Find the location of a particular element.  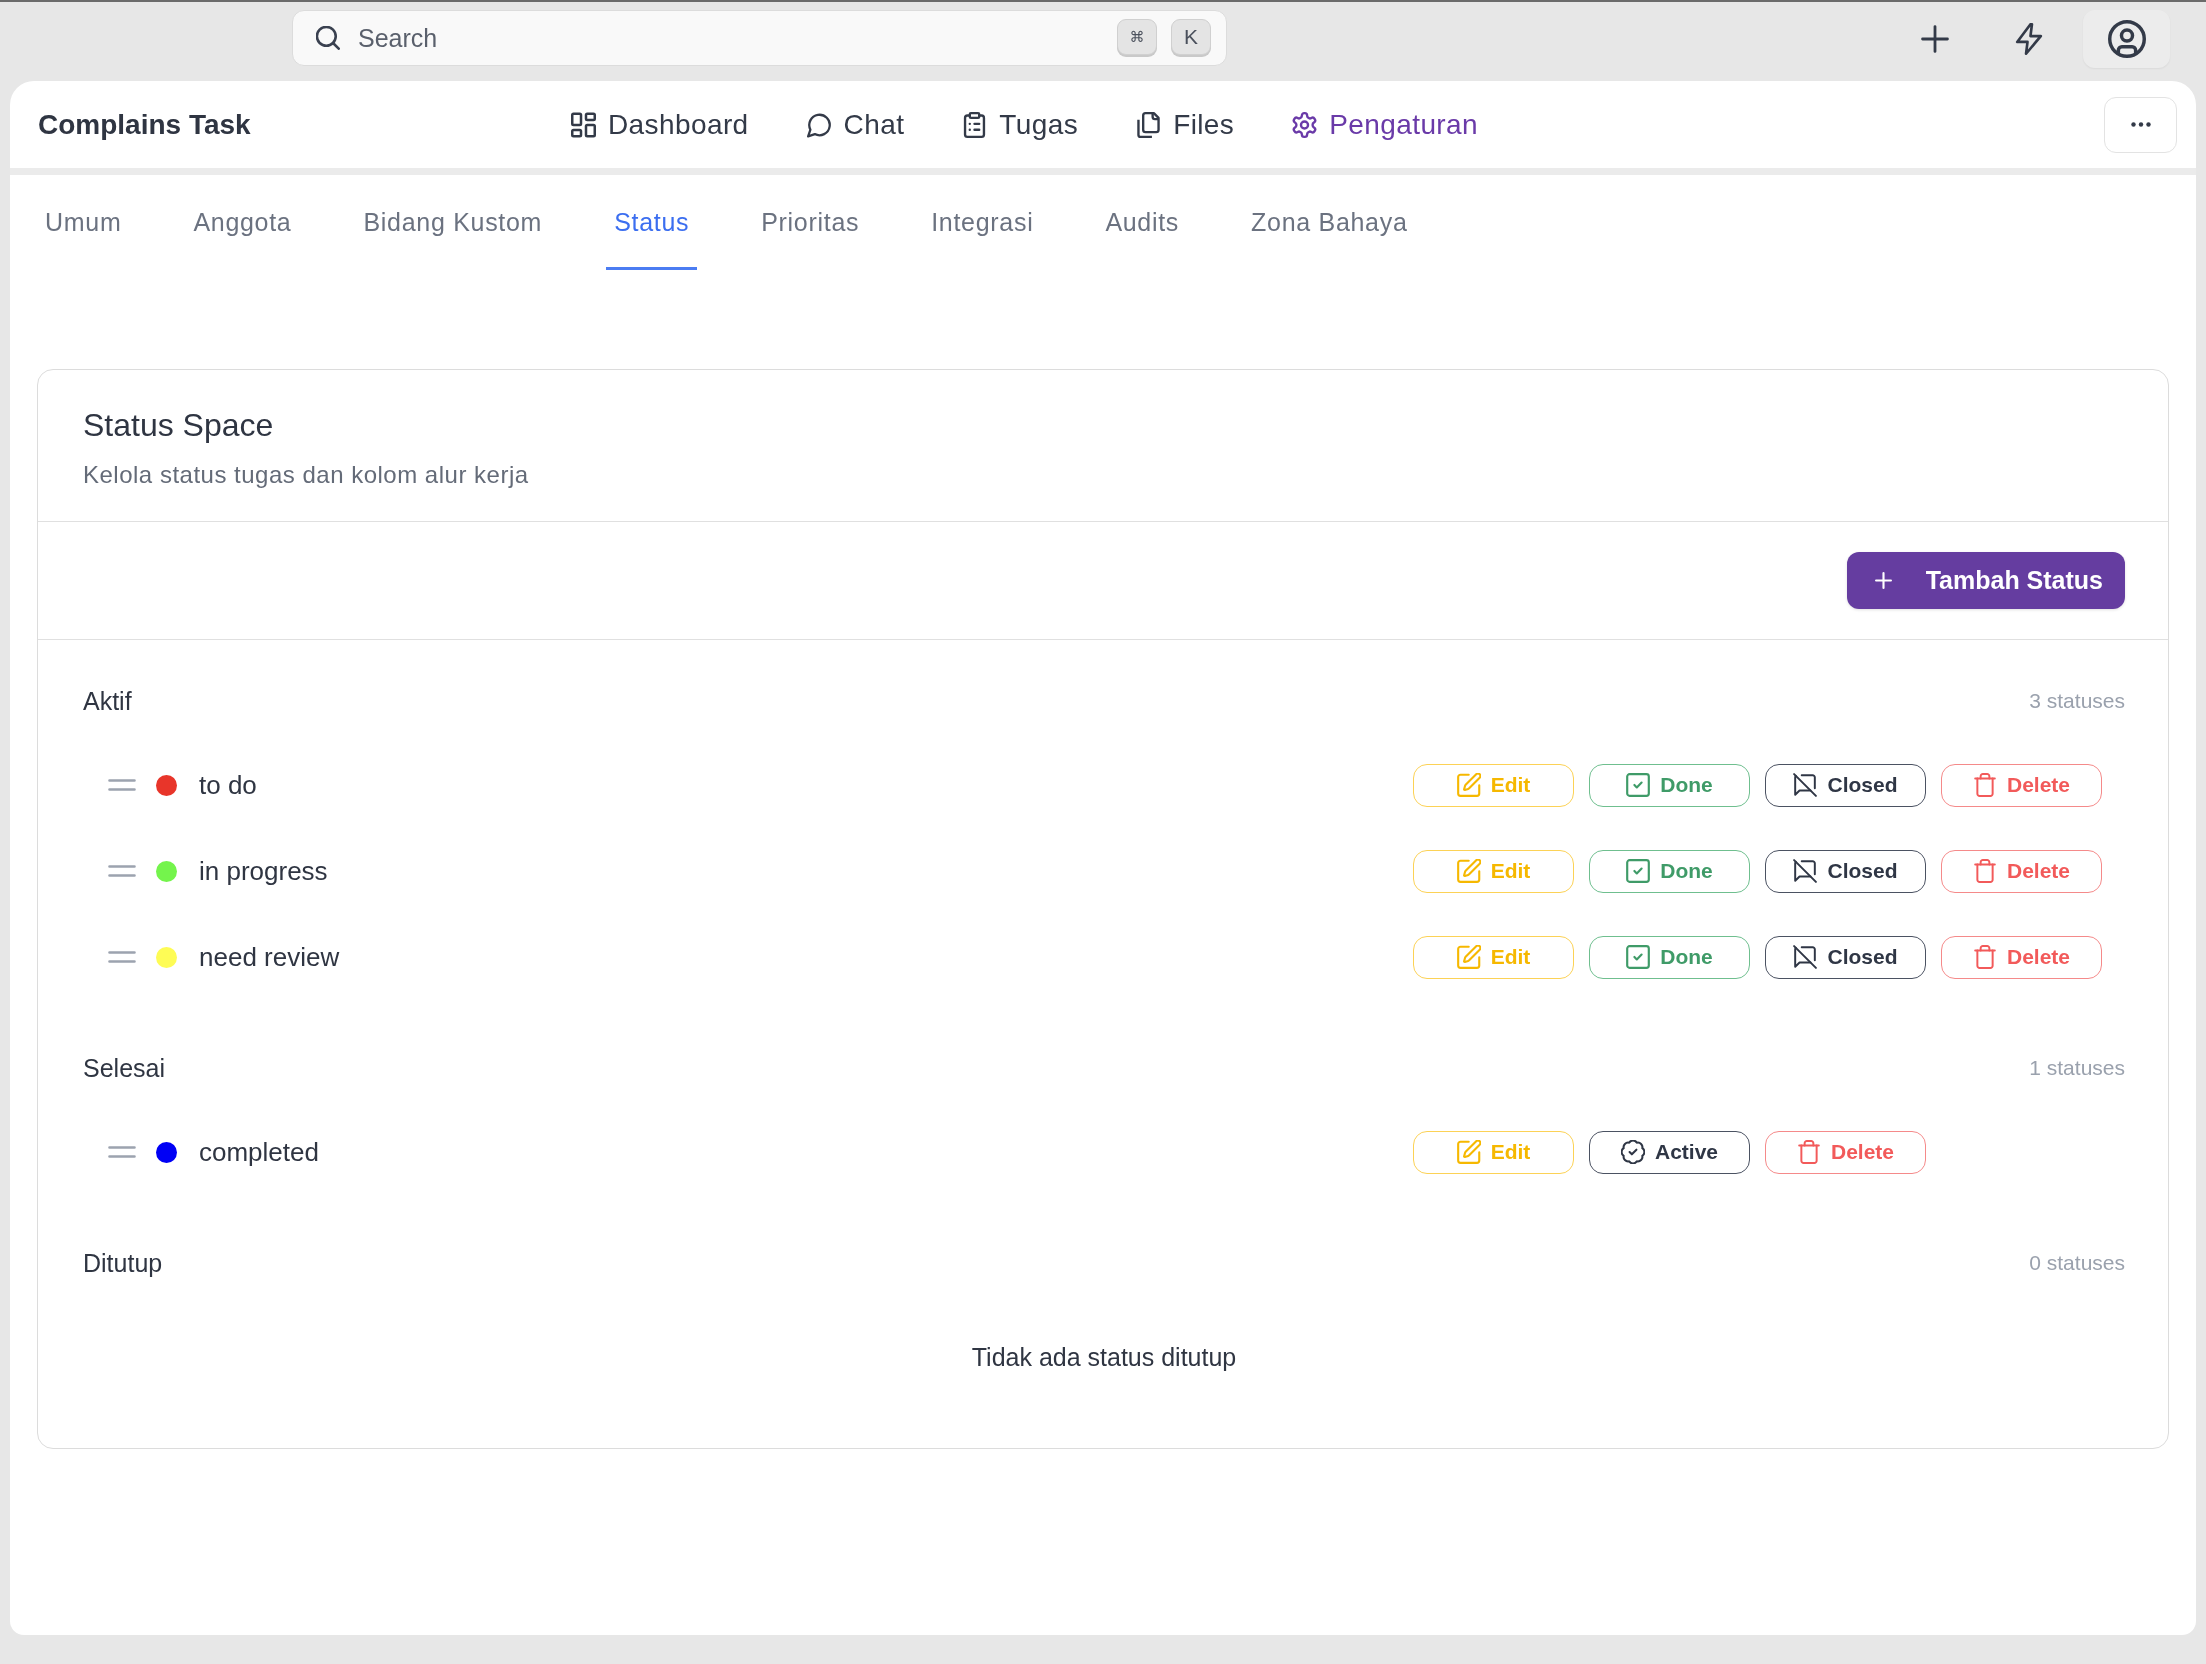

status-name: to do is located at coordinates (228, 785).